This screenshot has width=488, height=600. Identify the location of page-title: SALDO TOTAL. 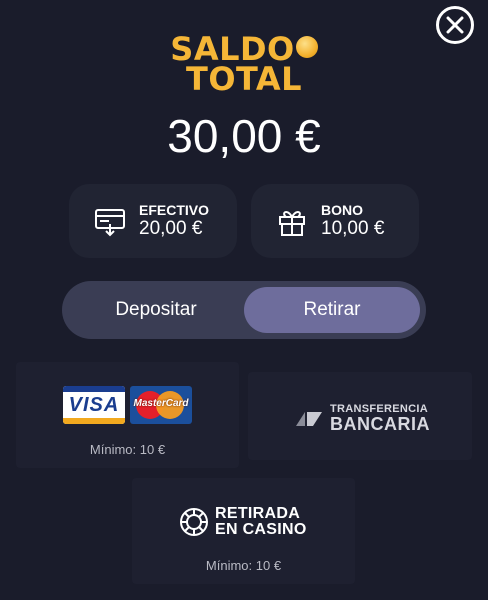
(244, 65).